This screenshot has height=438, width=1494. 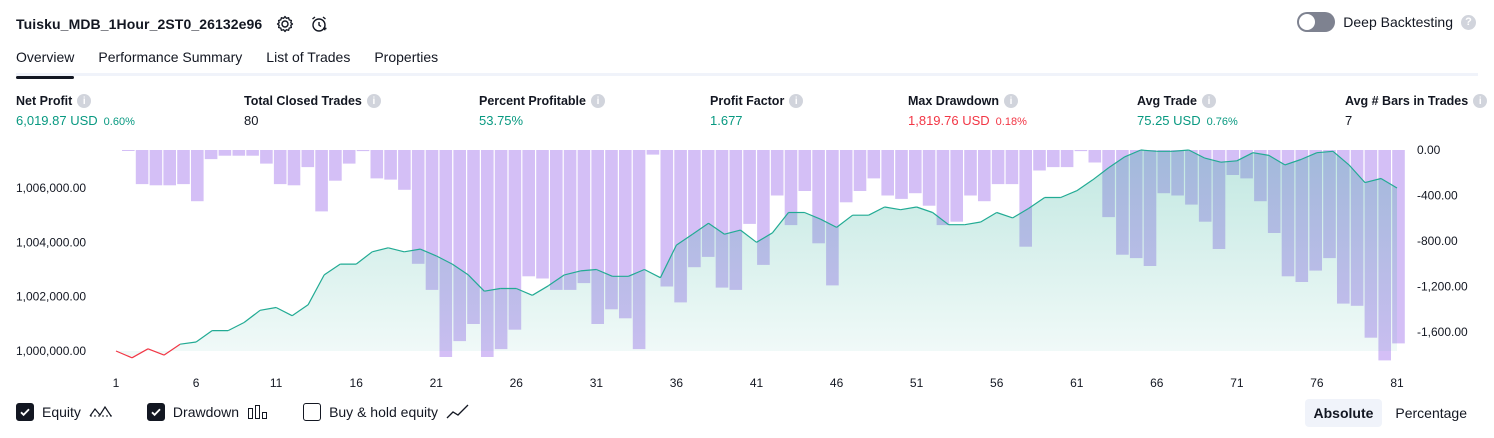 What do you see at coordinates (1187, 110) in the screenshot?
I see `metric-avg-trade: Avg Trade i 75.25 USD 0.76%` at bounding box center [1187, 110].